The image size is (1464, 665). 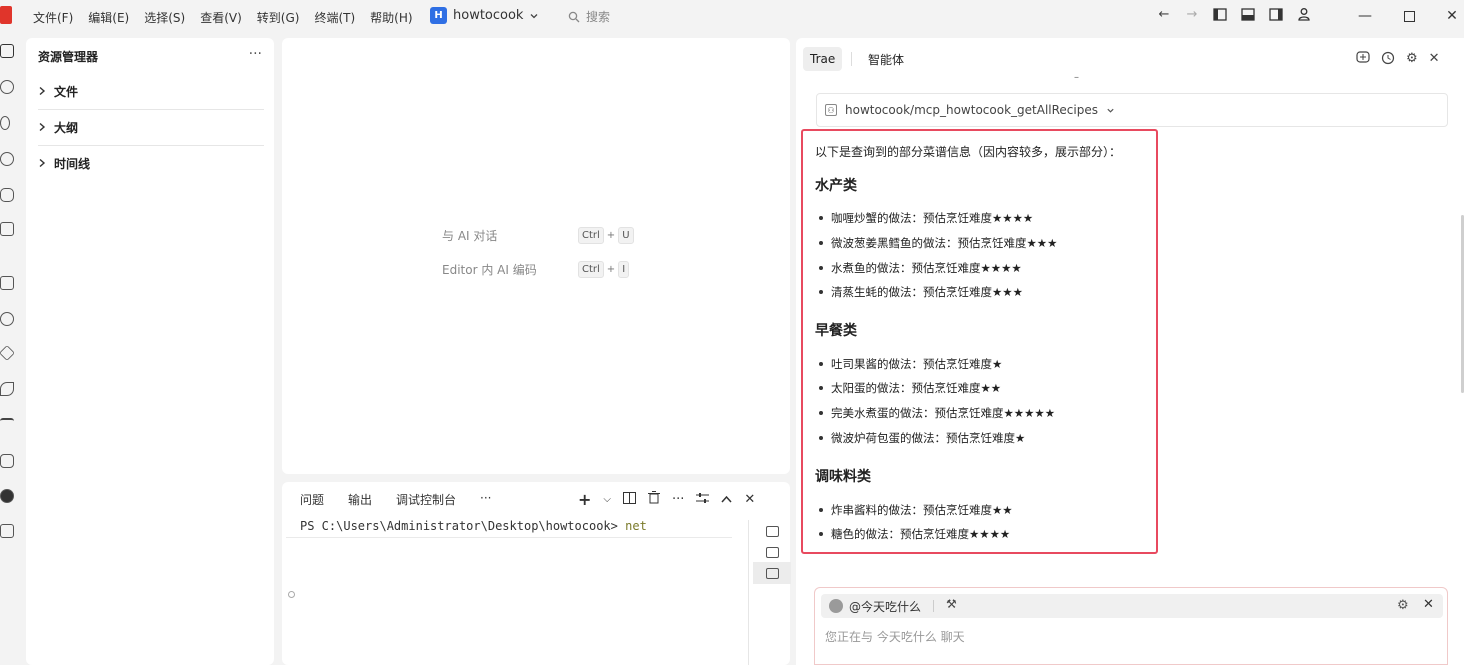 I want to click on minimize-icon: —, so click(x=1365, y=16).